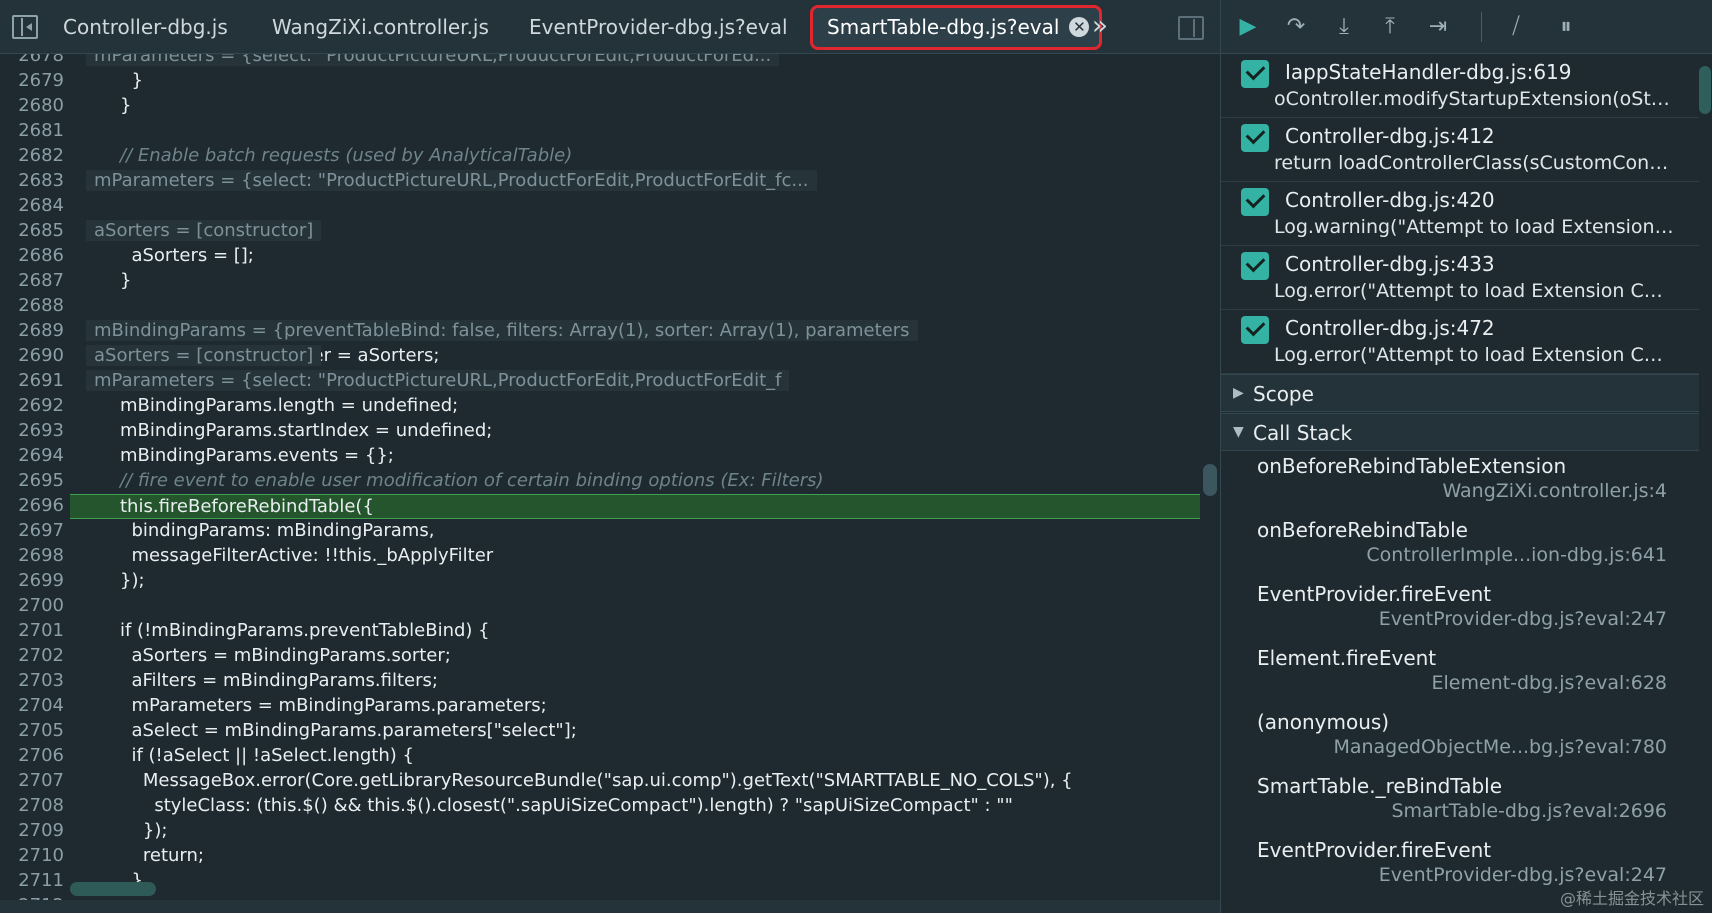  I want to click on line-number: 2686, so click(35, 255).